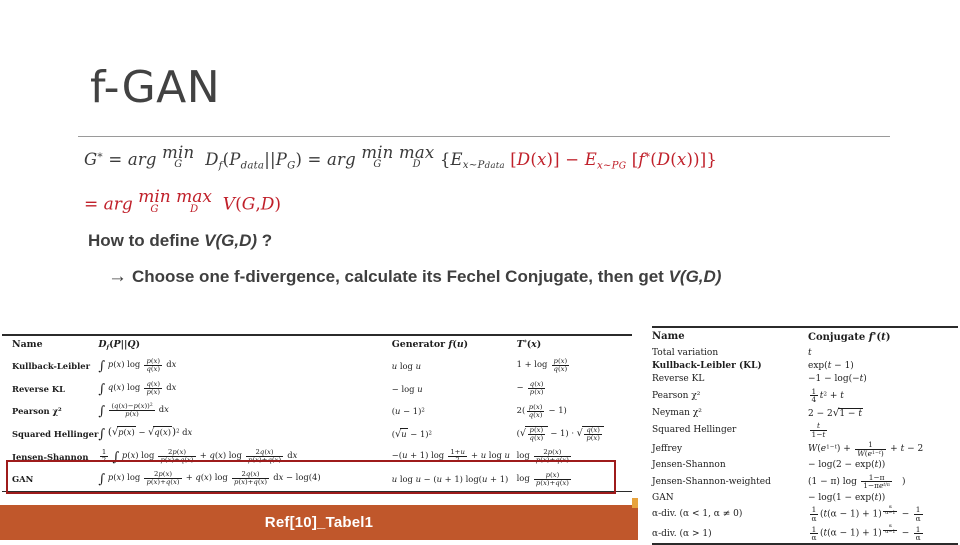 The image size is (960, 545). Describe the element at coordinates (317, 345) in the screenshot. I see `table-header-row: Name Df(P||Q) Generator f(u) T*(x)` at that location.